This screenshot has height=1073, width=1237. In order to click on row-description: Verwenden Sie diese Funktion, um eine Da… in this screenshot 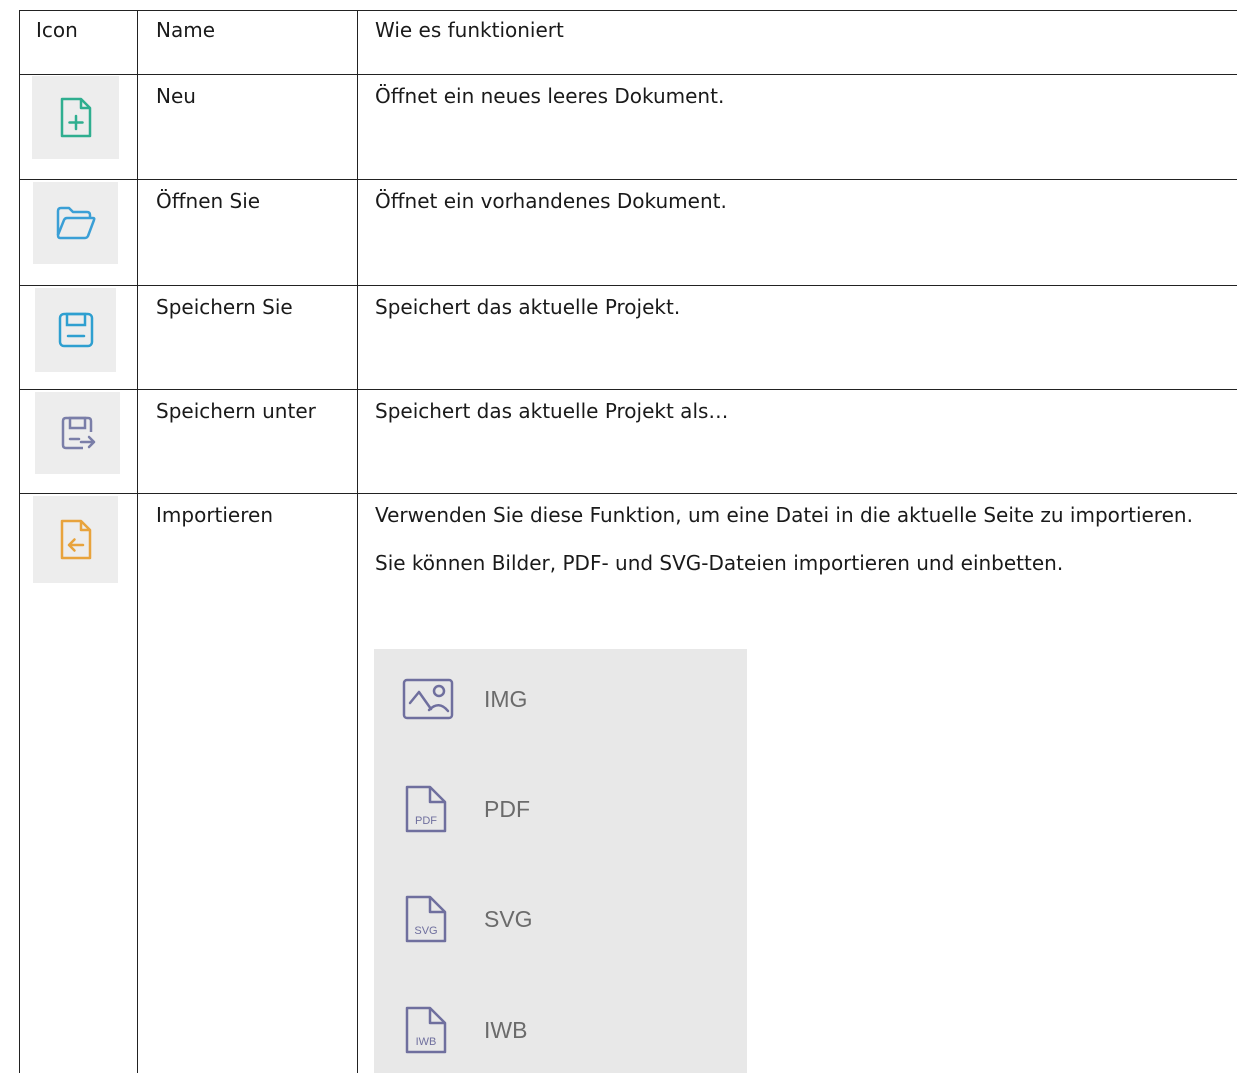, I will do `click(784, 539)`.